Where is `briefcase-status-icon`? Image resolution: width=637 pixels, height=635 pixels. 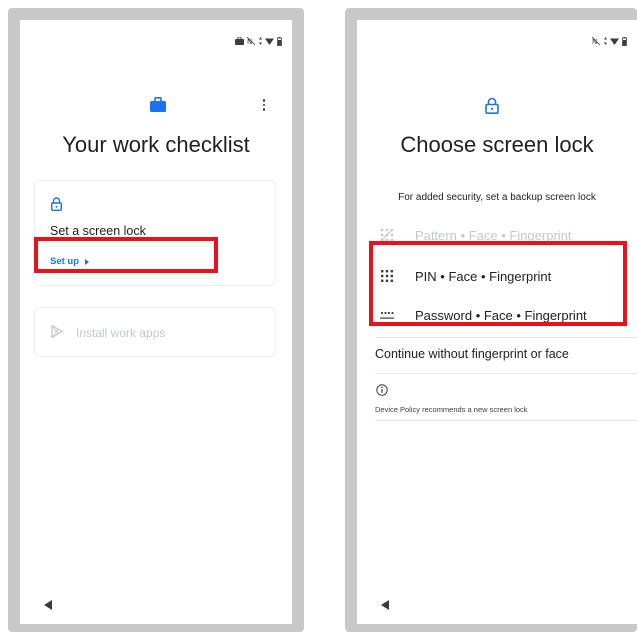
briefcase-status-icon is located at coordinates (239, 41).